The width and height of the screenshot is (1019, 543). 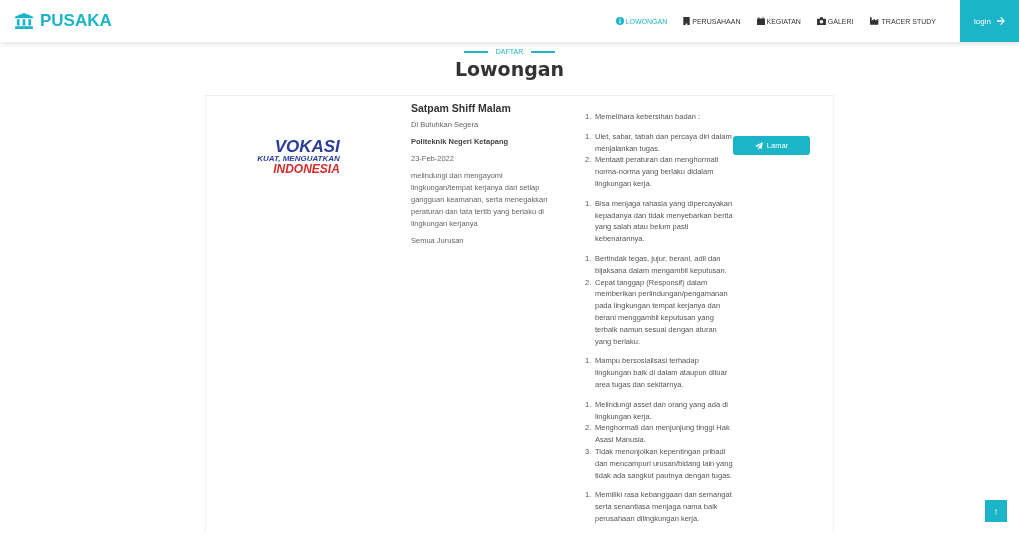 What do you see at coordinates (821, 21) in the screenshot?
I see `camera-icon` at bounding box center [821, 21].